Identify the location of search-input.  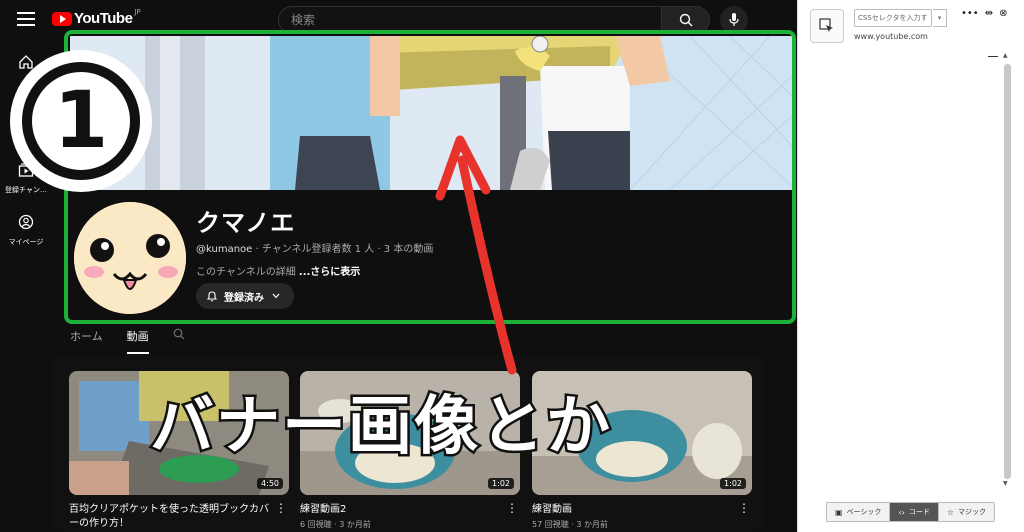
(470, 20).